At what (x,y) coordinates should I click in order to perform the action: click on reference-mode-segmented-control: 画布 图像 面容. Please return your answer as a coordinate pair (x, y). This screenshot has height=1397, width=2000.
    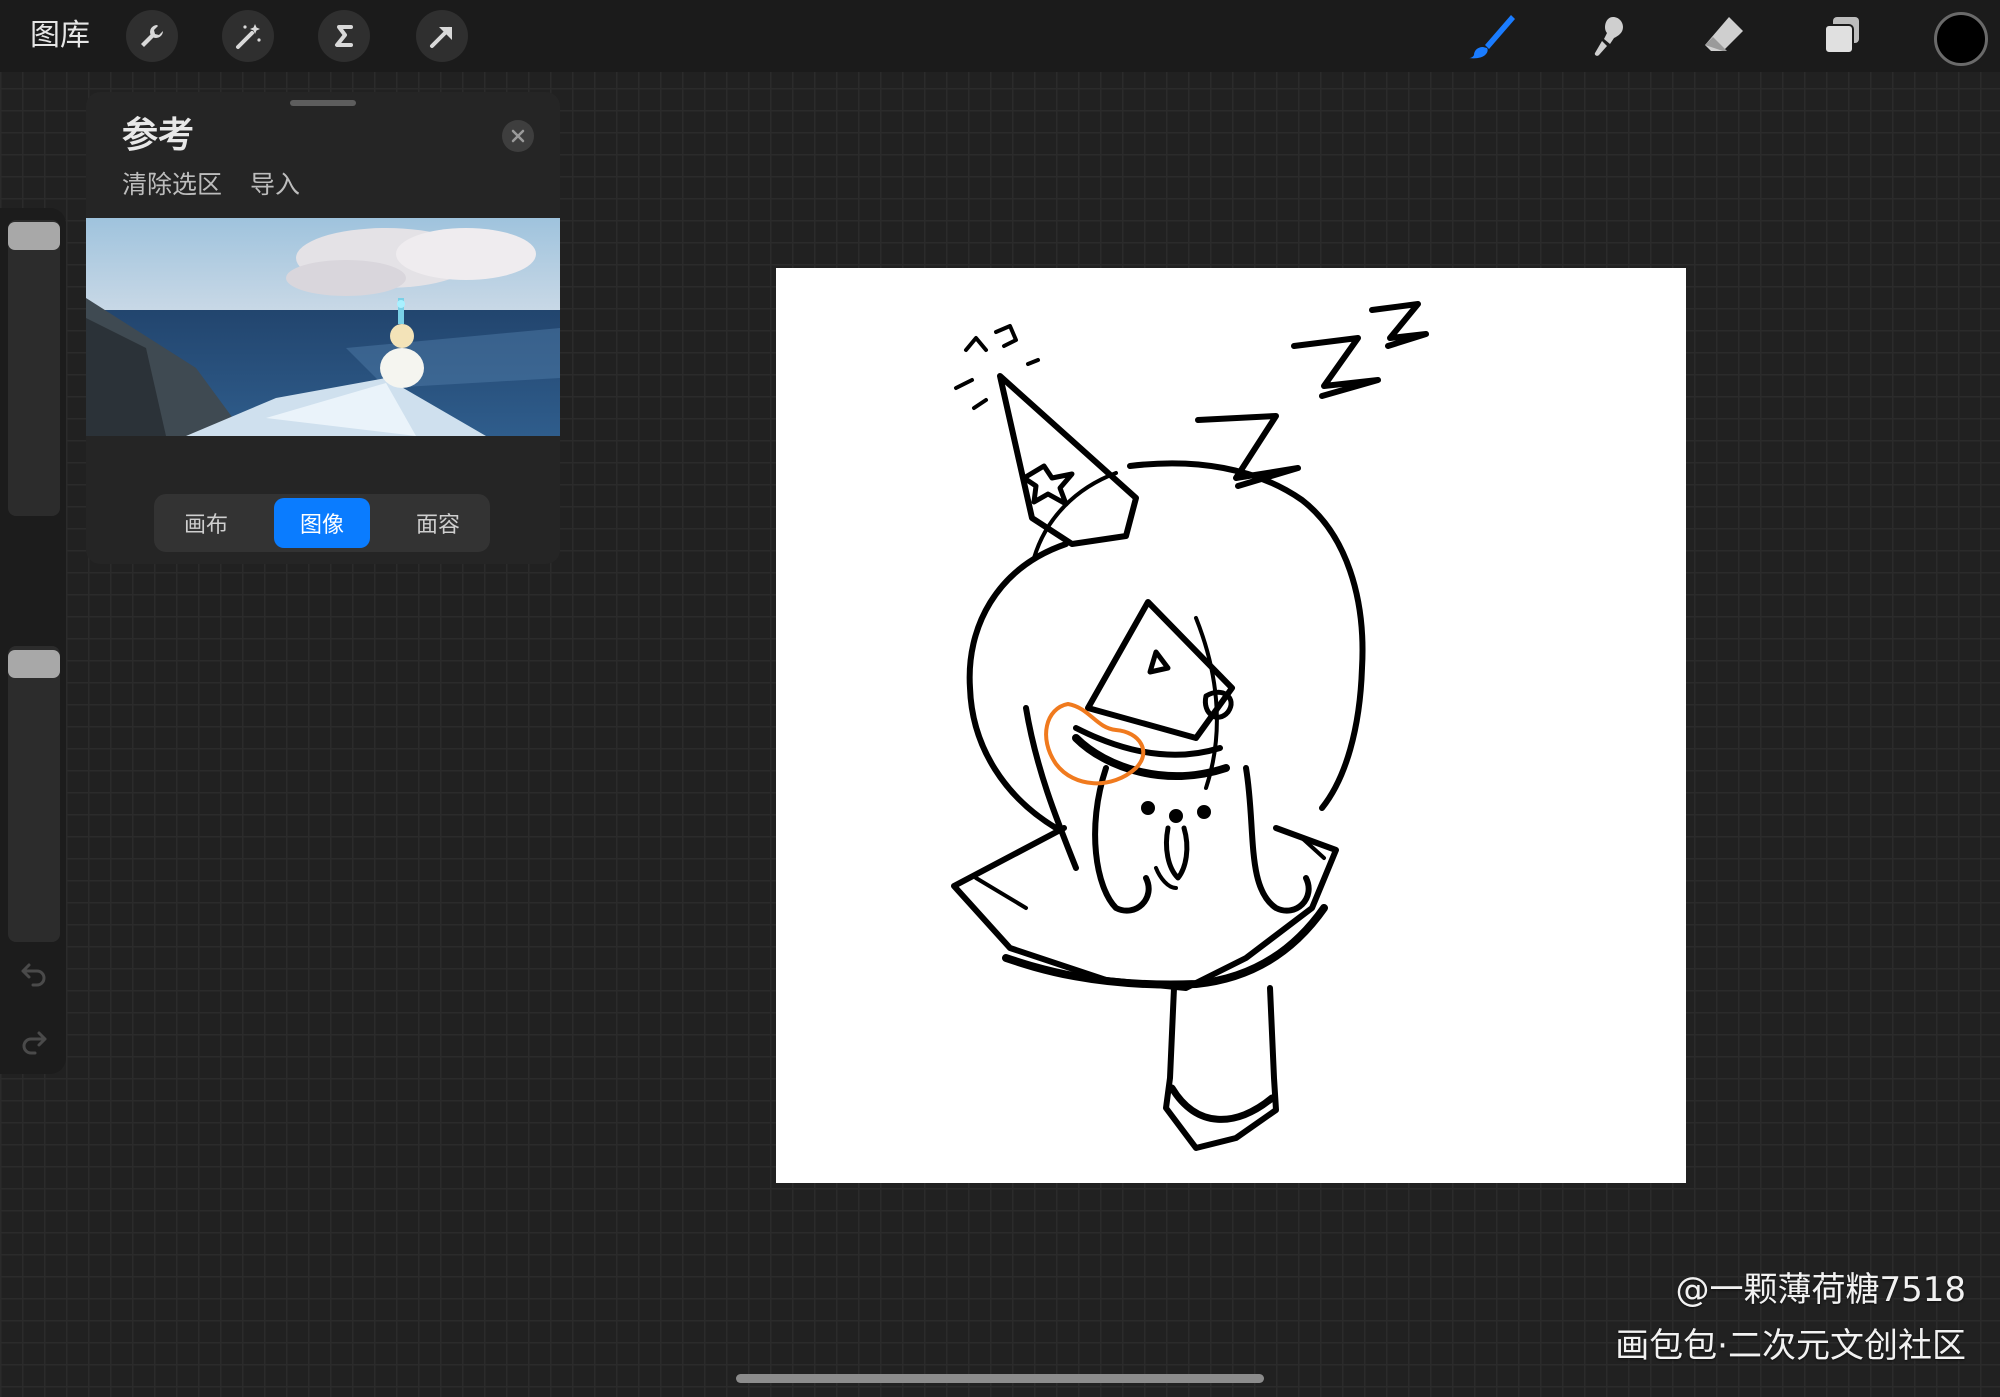
    Looking at the image, I should click on (322, 523).